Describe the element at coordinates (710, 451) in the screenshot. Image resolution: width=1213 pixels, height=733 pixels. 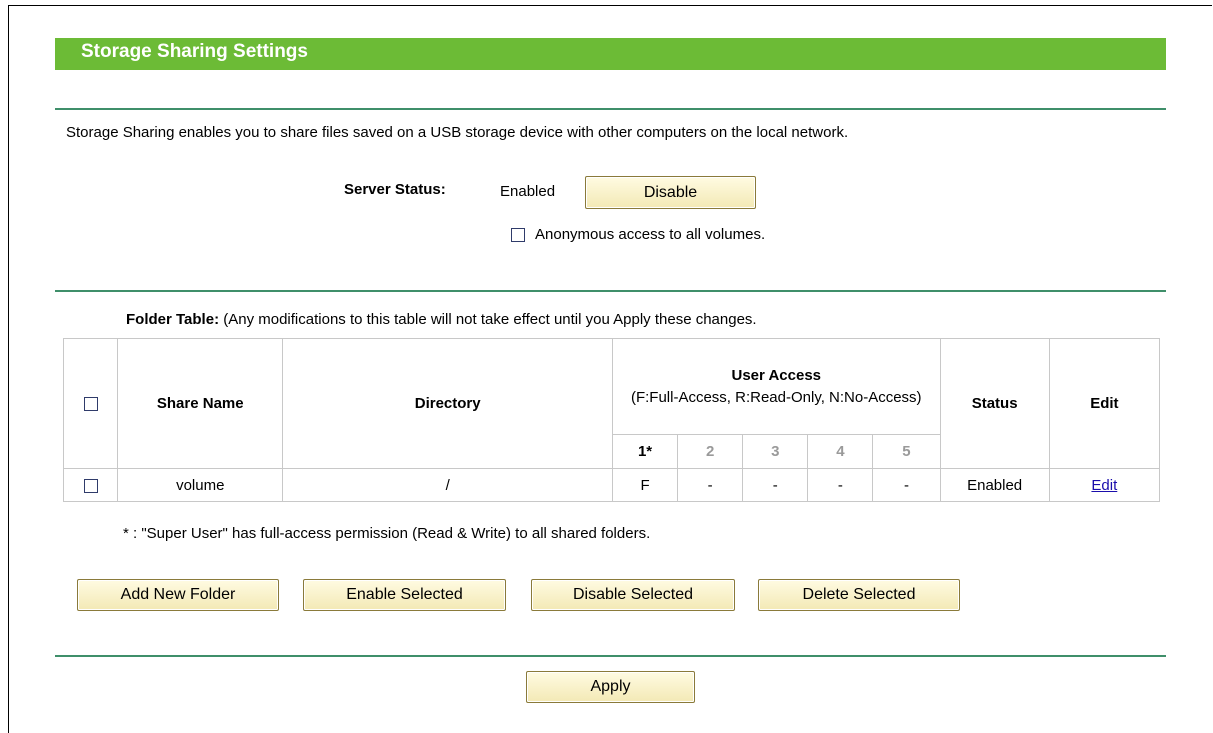
I see `user-column-2: 2` at that location.